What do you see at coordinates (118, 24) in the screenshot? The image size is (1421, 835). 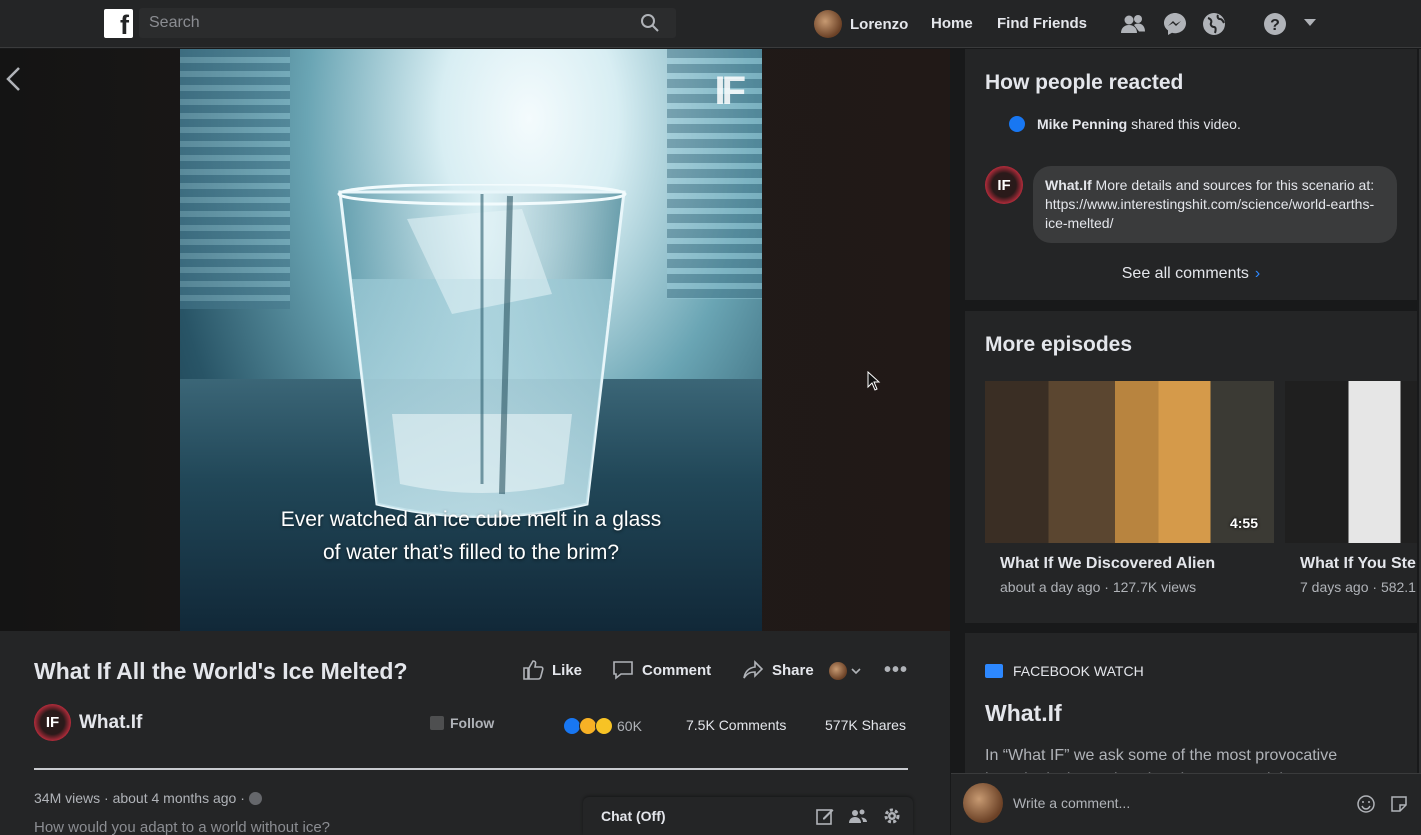 I see `facebook-logo-icon: f` at bounding box center [118, 24].